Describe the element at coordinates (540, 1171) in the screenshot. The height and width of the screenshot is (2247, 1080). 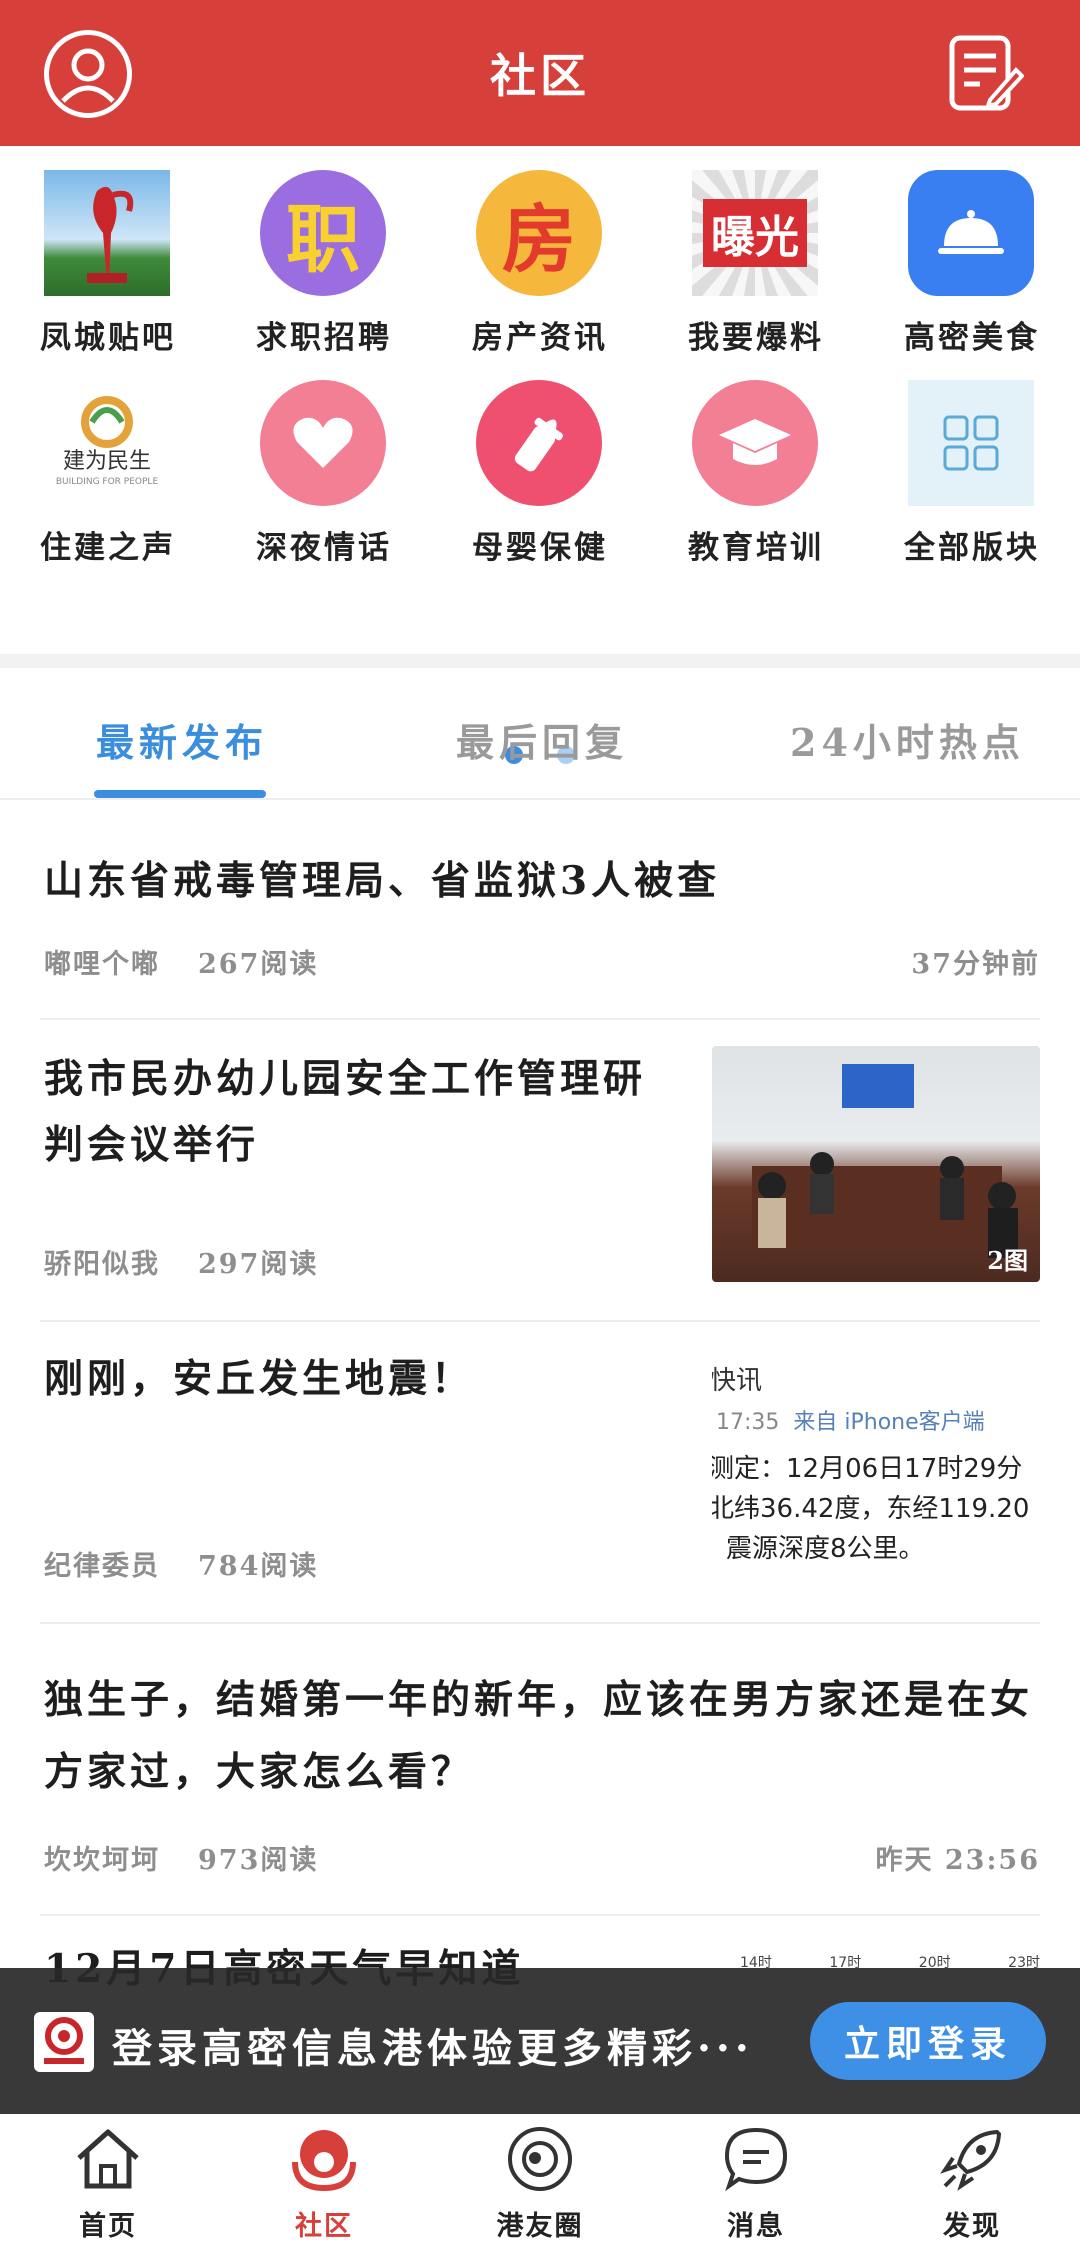
I see `feed-item: 我市民办幼儿园安全工作管理研判会议举行 骄阳似我 297阅读 2图` at that location.